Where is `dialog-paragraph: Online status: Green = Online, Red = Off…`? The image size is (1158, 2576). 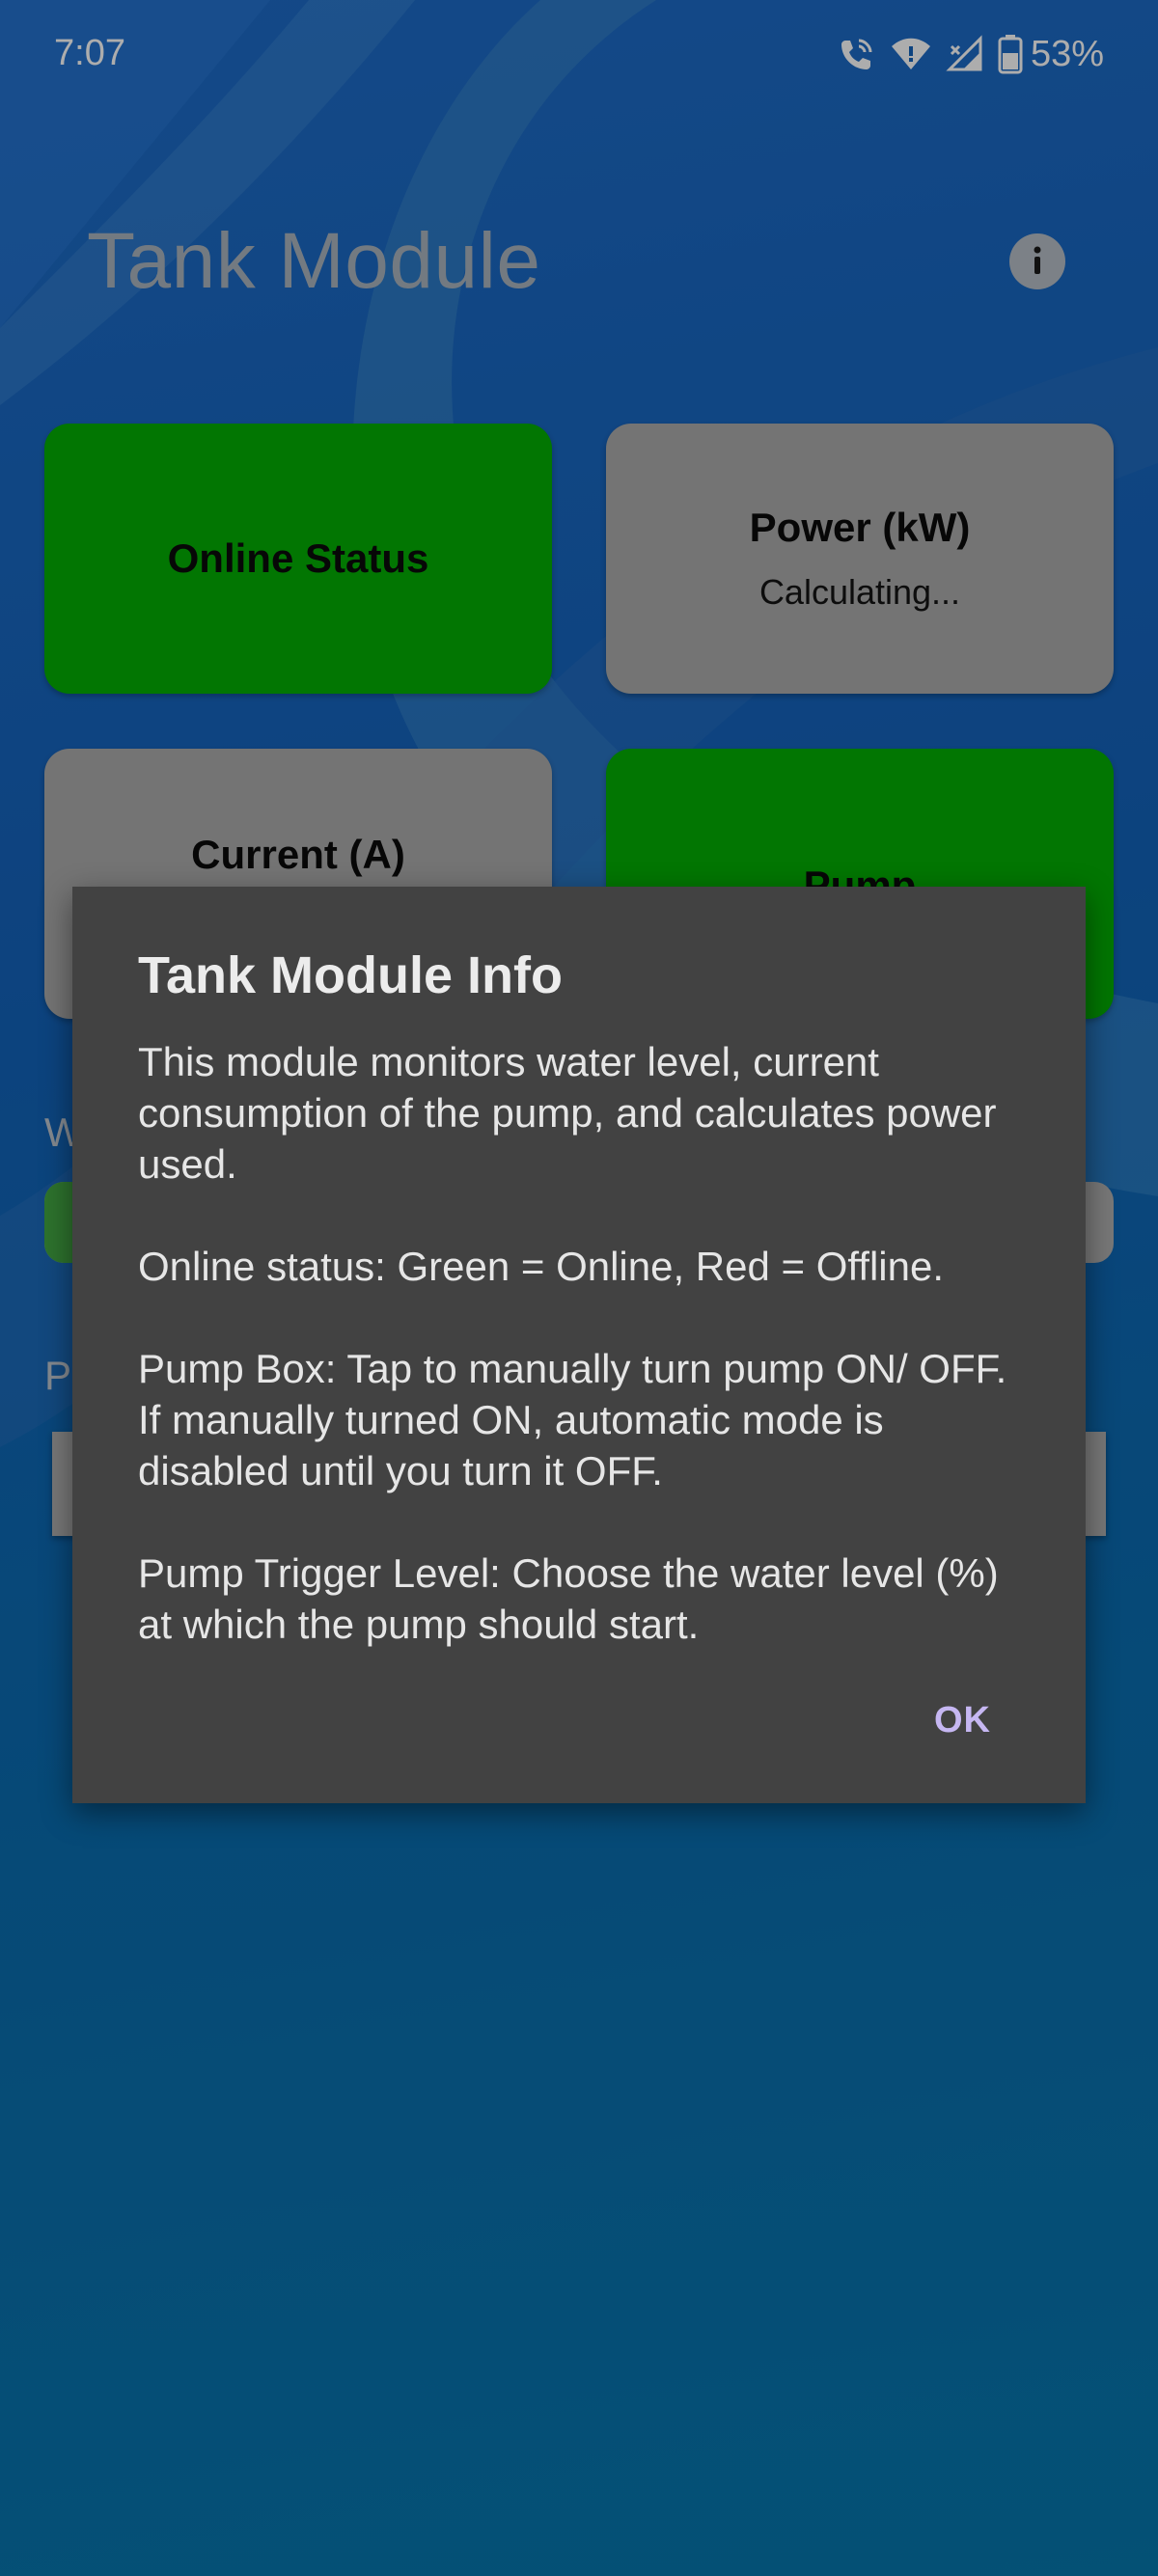 dialog-paragraph: Online status: Green = Online, Red = Off… is located at coordinates (541, 1266).